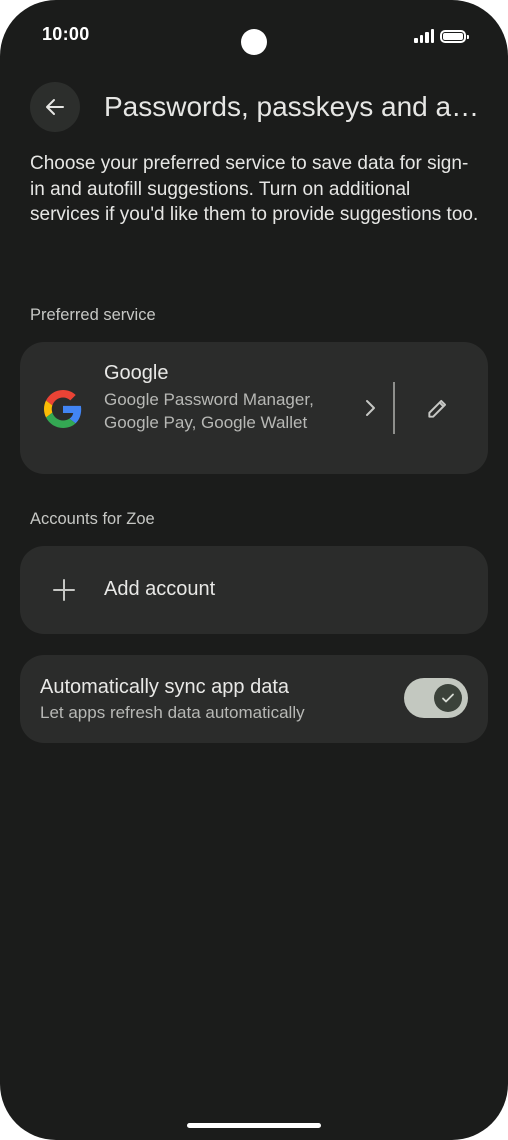 The height and width of the screenshot is (1140, 508). Describe the element at coordinates (160, 589) in the screenshot. I see `add-account-label: Add account` at that location.